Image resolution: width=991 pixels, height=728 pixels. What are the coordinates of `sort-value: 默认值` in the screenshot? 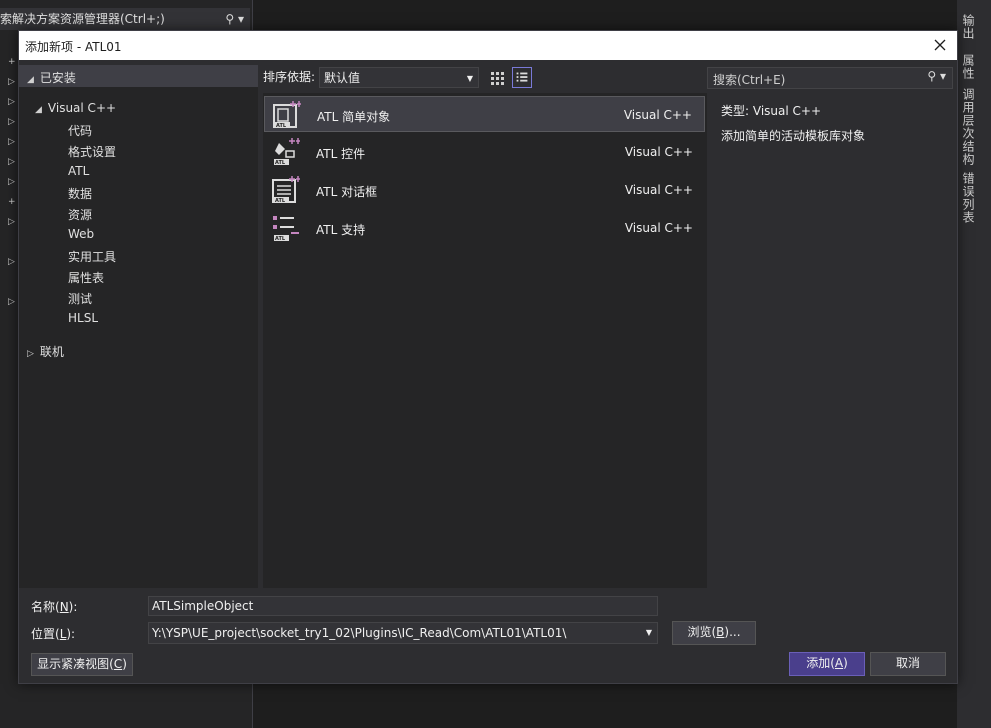 It's located at (342, 78).